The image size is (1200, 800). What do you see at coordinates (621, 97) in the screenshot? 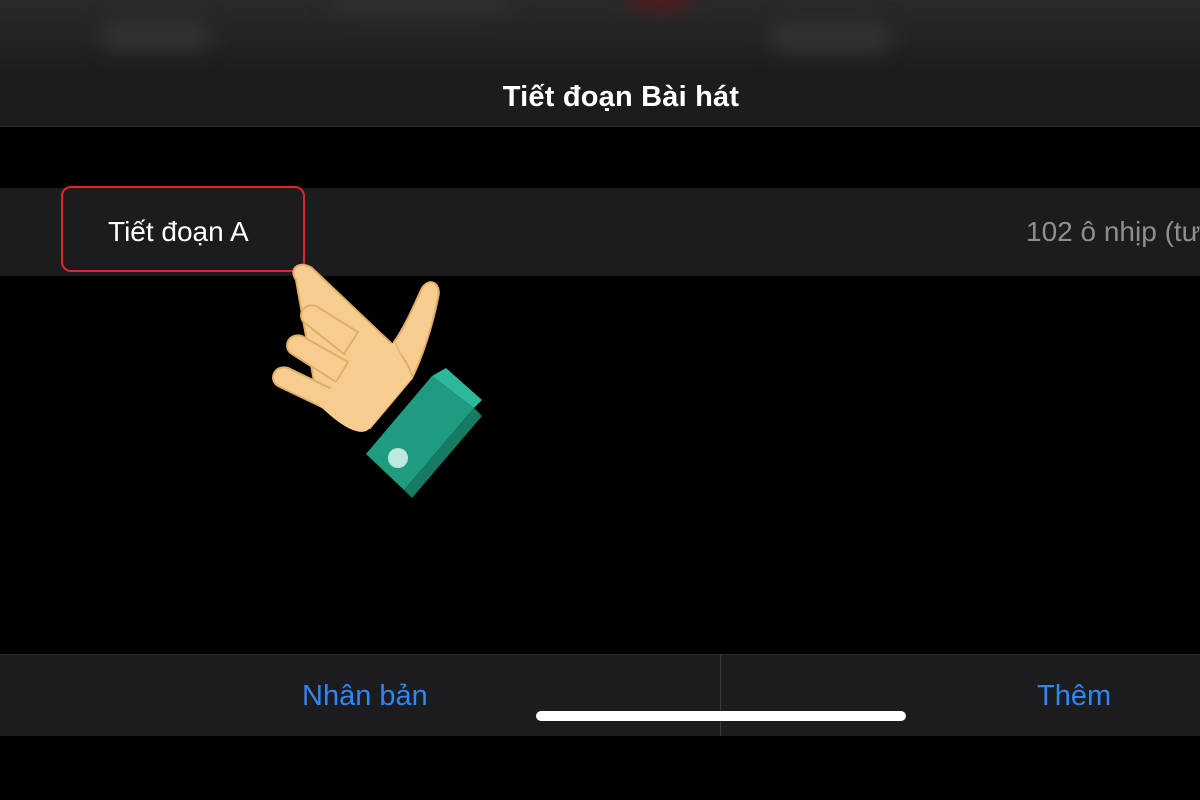
I see `page-title: Tiết đoạn Bài hát` at bounding box center [621, 97].